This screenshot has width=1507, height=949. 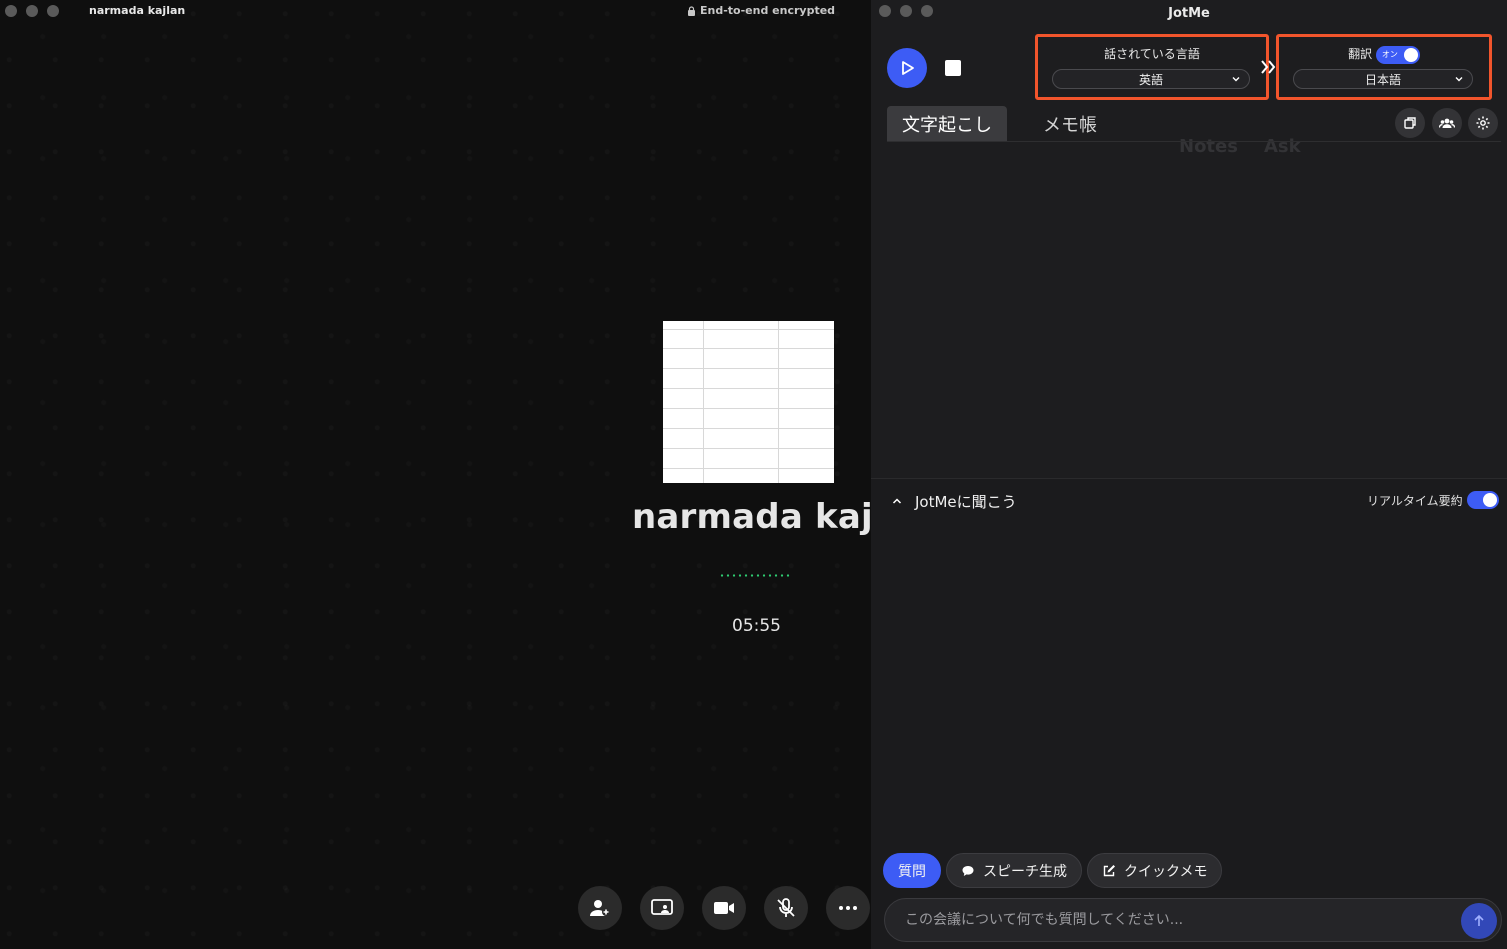 What do you see at coordinates (1282, 146) in the screenshot?
I see `ghost-tab-ask: Ask` at bounding box center [1282, 146].